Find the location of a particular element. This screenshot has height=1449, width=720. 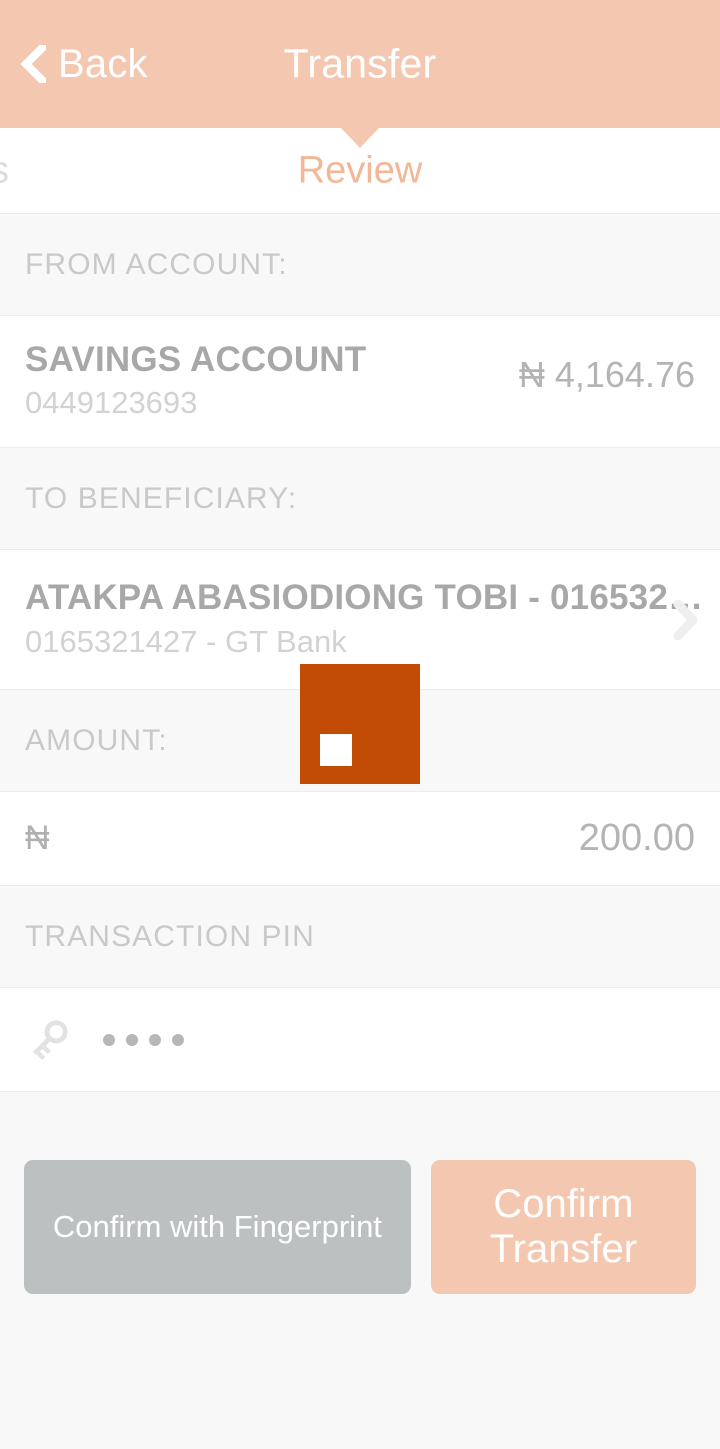

app-header: Back Transfer is located at coordinates (360, 64).